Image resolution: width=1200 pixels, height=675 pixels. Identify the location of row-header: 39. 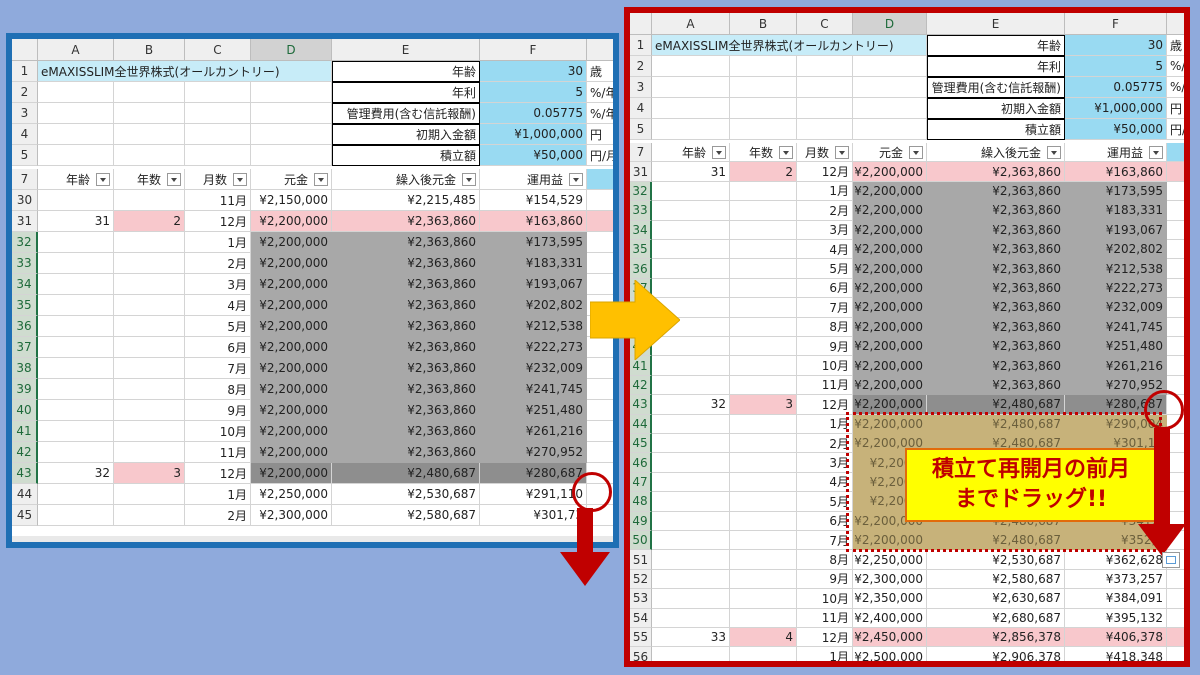
(25, 389).